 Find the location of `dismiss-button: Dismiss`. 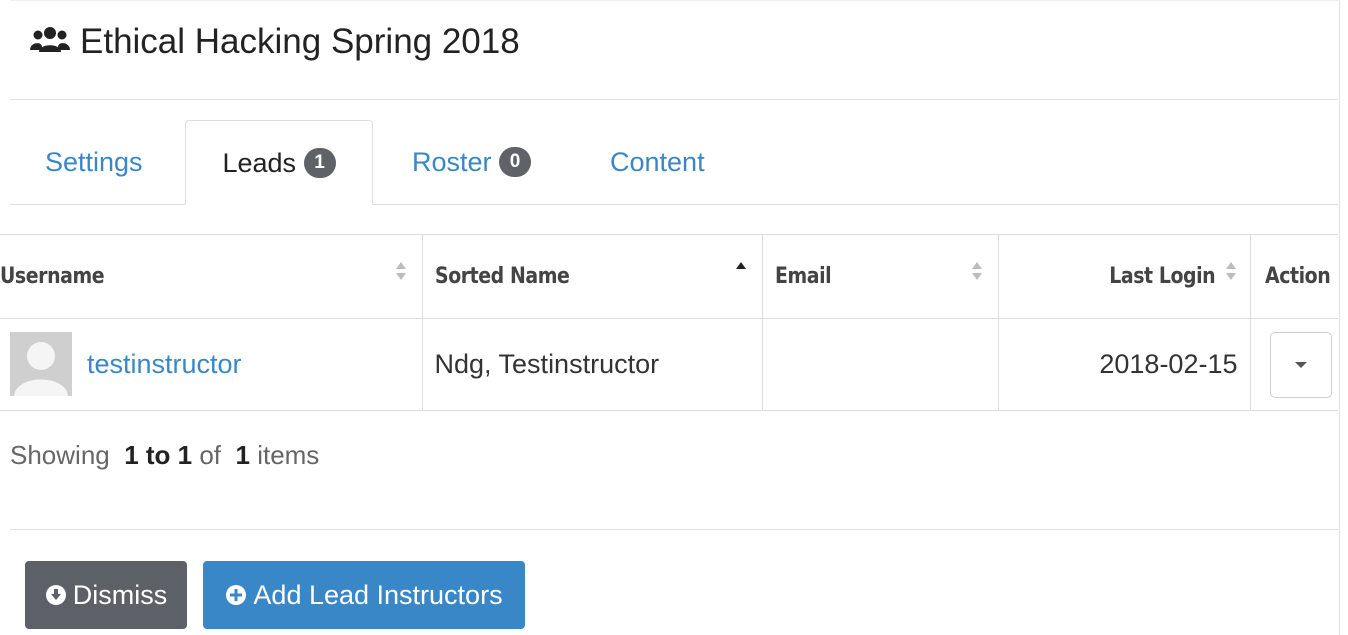

dismiss-button: Dismiss is located at coordinates (106, 595).